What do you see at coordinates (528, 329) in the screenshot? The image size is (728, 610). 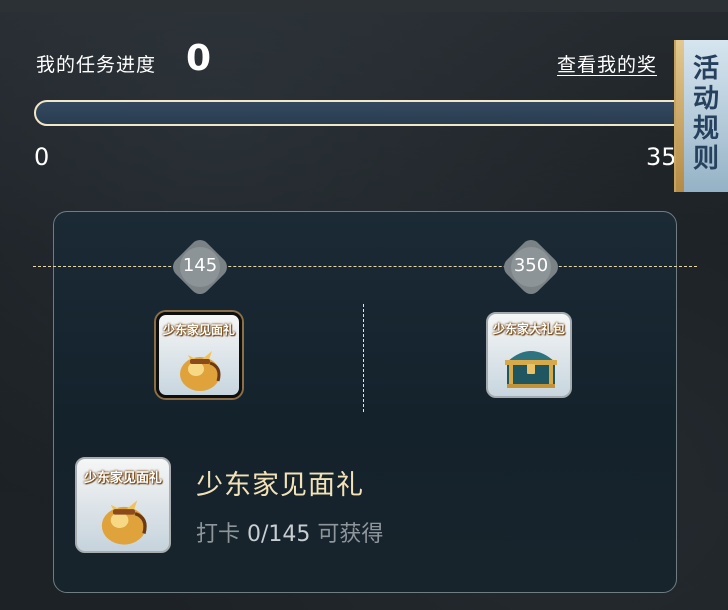 I see `reward-item-label: 少东家大礼包` at bounding box center [528, 329].